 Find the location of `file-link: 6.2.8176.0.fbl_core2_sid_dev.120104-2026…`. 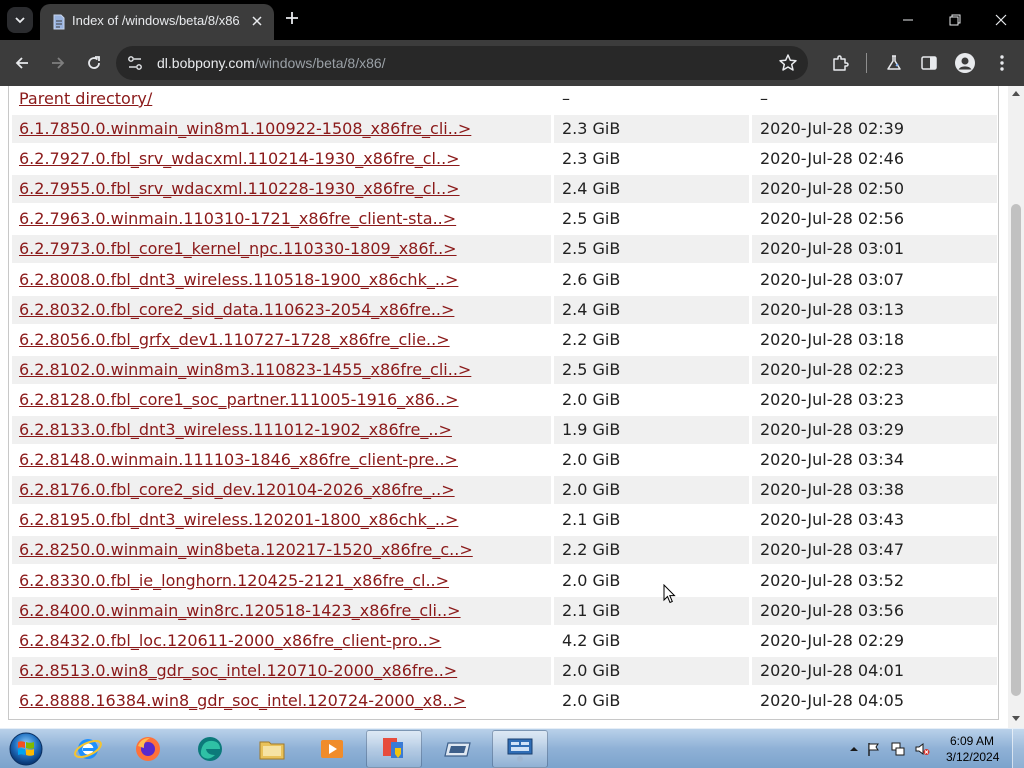

file-link: 6.2.8176.0.fbl_core2_sid_dev.120104-2026… is located at coordinates (237, 489).